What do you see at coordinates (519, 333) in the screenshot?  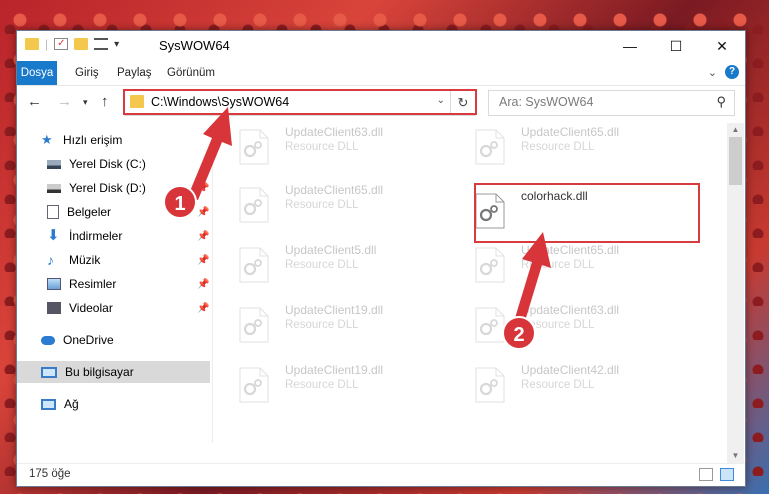 I see `step-marker-2: 2` at bounding box center [519, 333].